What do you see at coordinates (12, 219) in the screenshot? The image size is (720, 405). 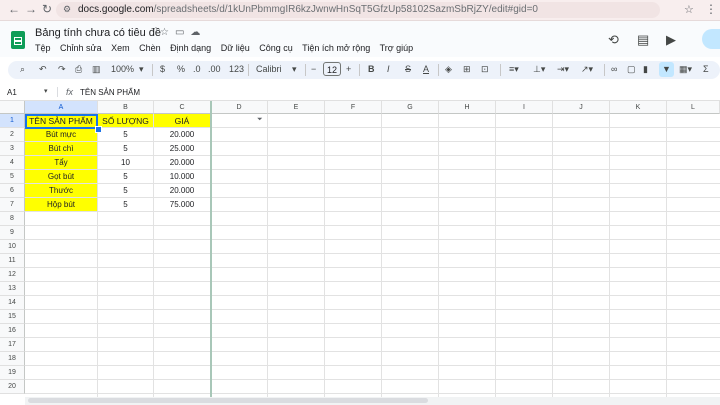 I see `row-header-8: 8` at bounding box center [12, 219].